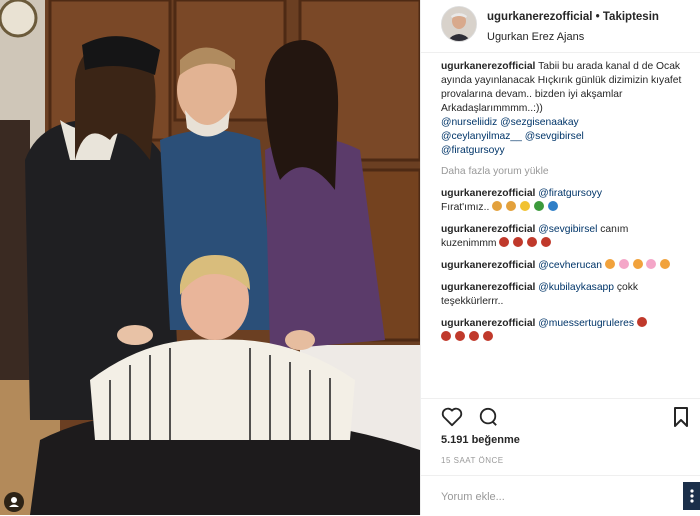 This screenshot has width=700, height=516. I want to click on post-username: ugurkanerezofficial, so click(539, 17).